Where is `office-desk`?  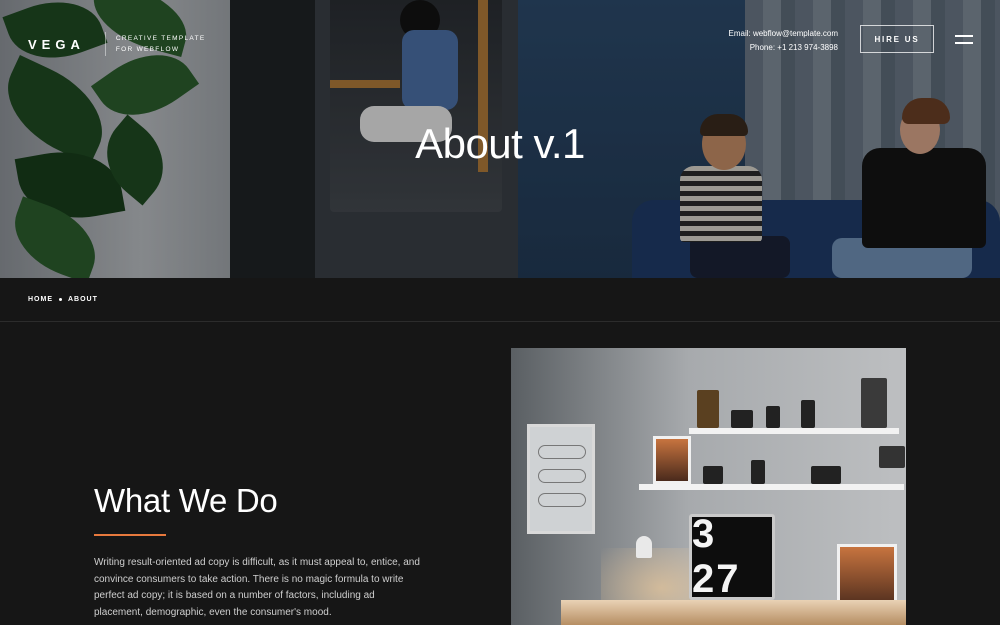 office-desk is located at coordinates (733, 612).